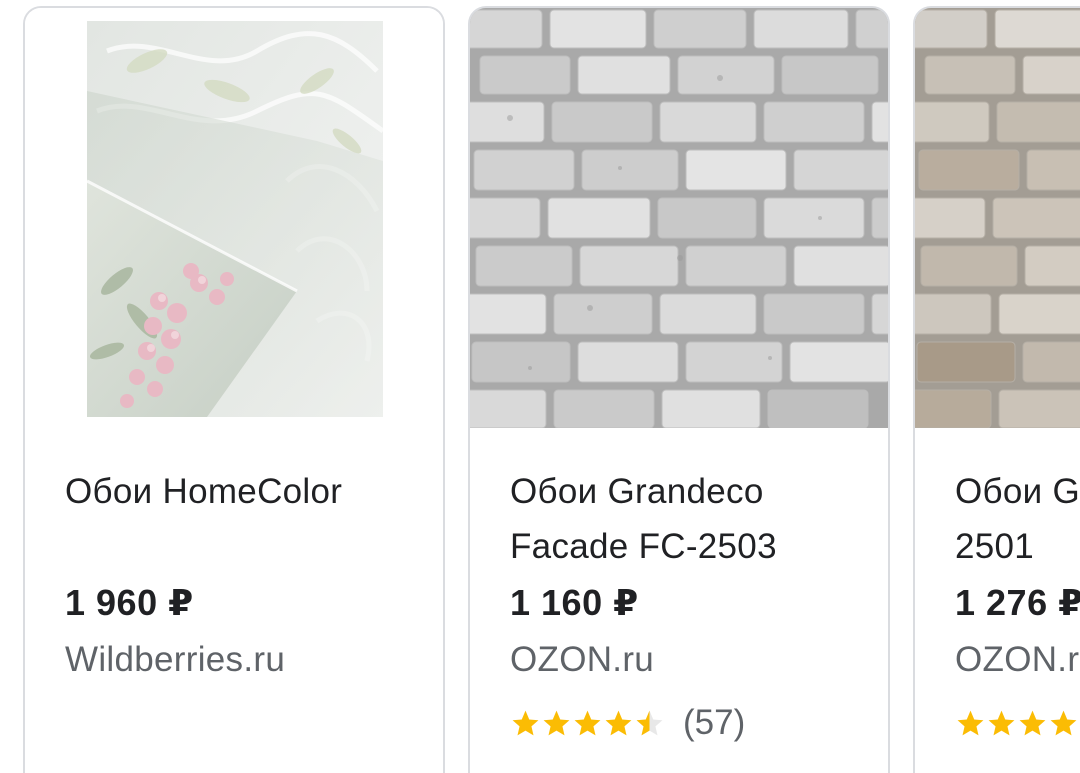  I want to click on product-price: 1 960 ₽, so click(129, 602).